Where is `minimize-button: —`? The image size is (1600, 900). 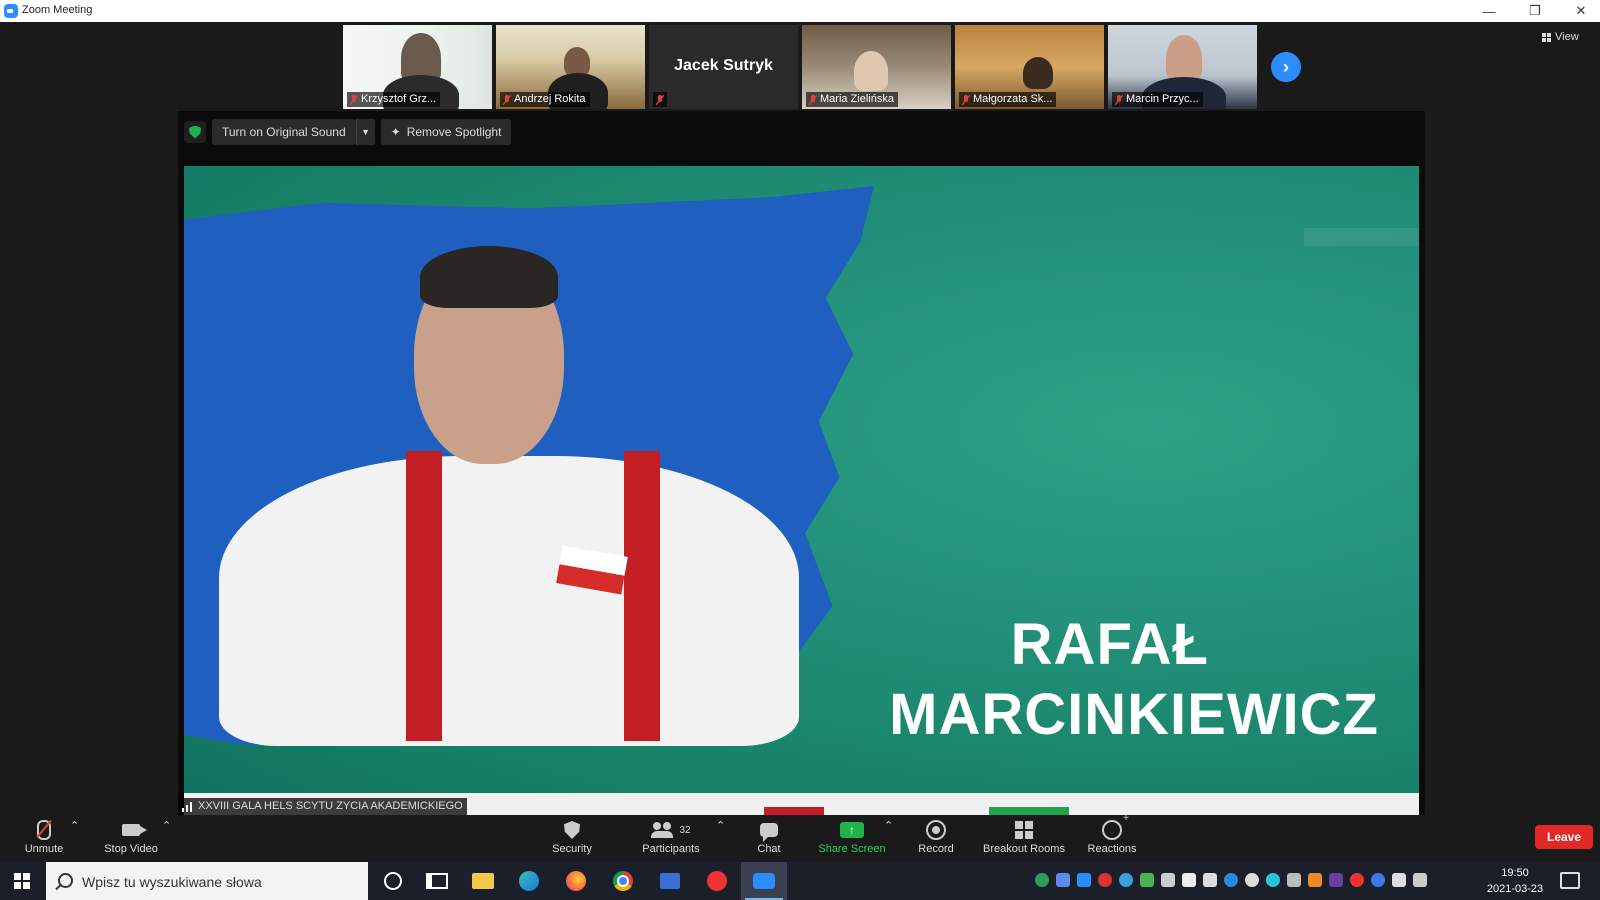
minimize-button: — is located at coordinates (1489, 11).